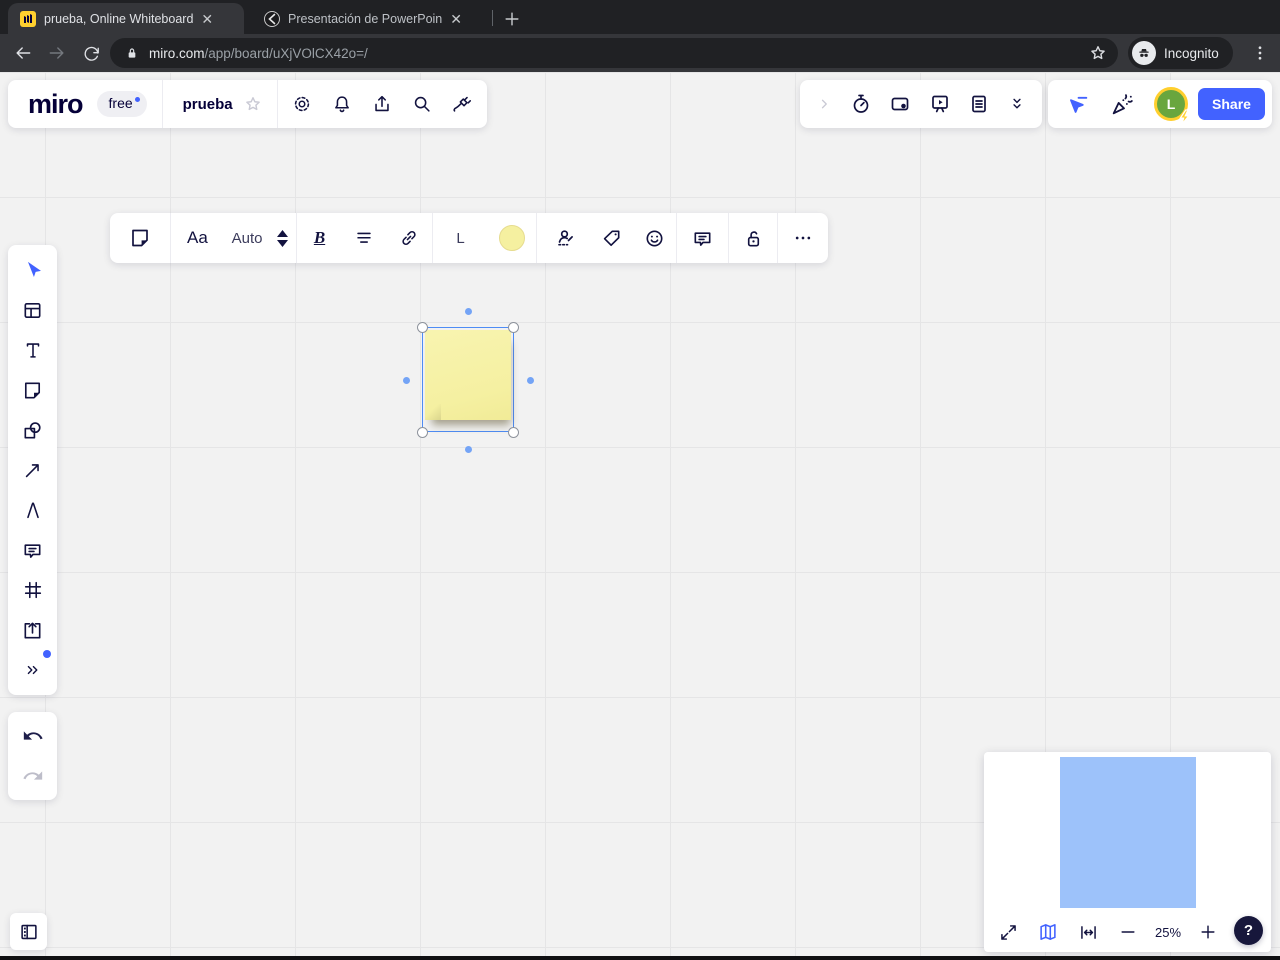 The width and height of the screenshot is (1280, 960). I want to click on font-style-icon: Aa, so click(197, 237).